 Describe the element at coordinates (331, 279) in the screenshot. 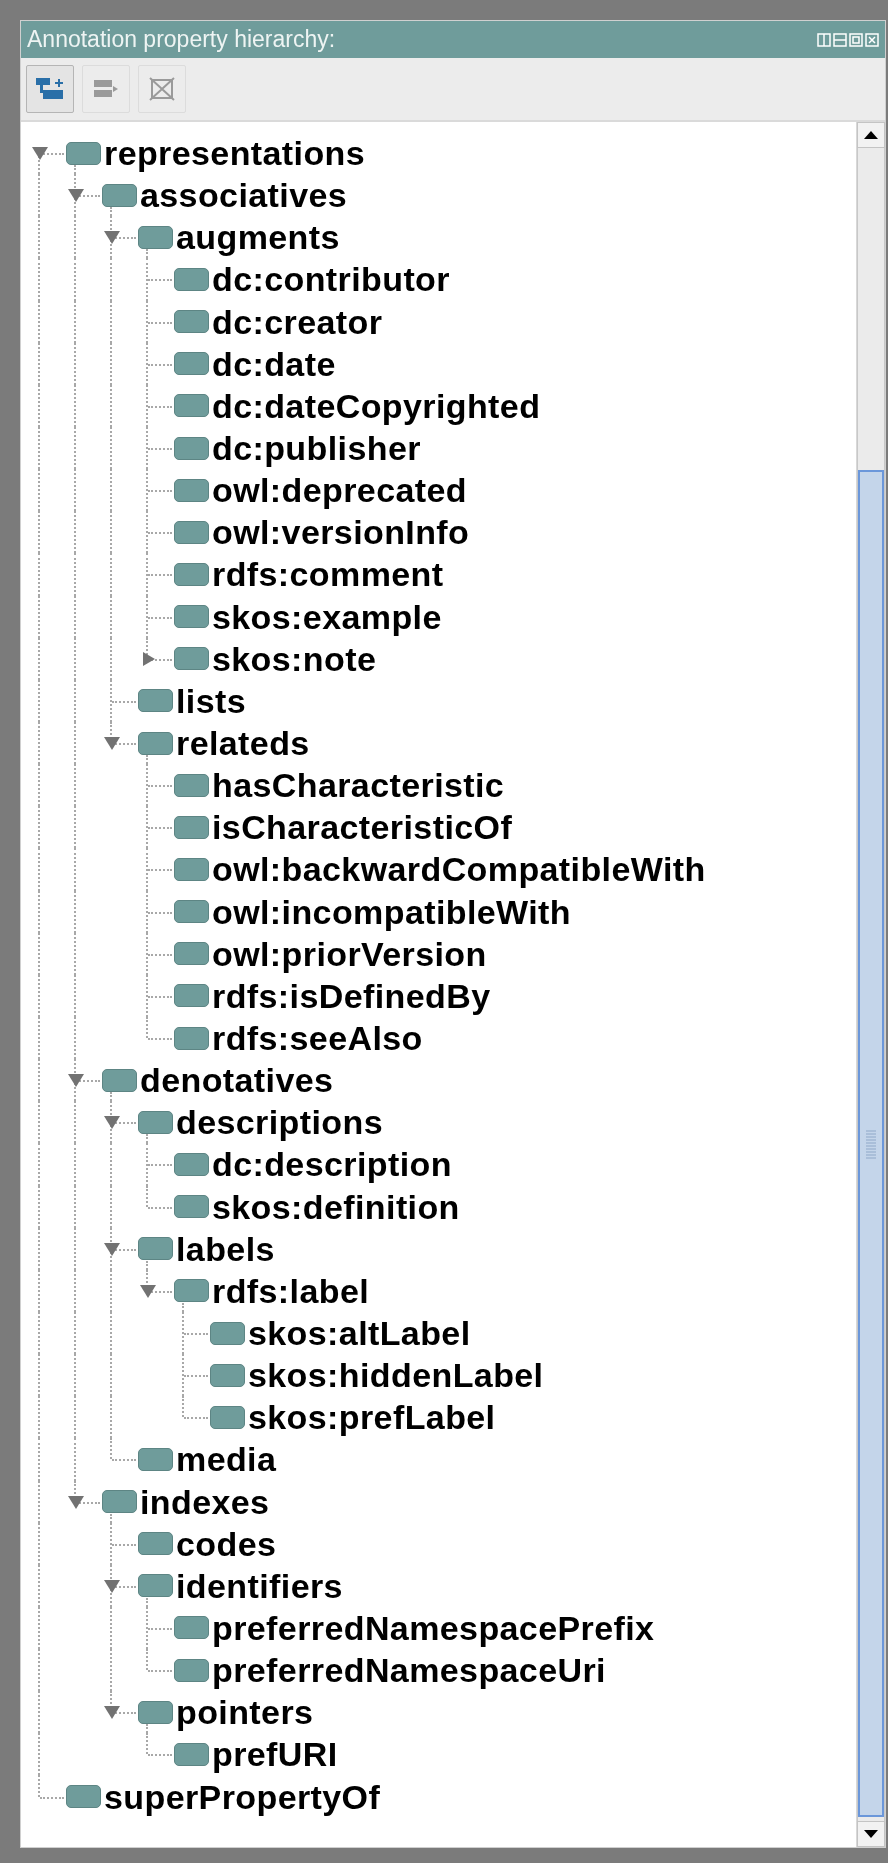

I see `tree-item: dc:contributor` at that location.